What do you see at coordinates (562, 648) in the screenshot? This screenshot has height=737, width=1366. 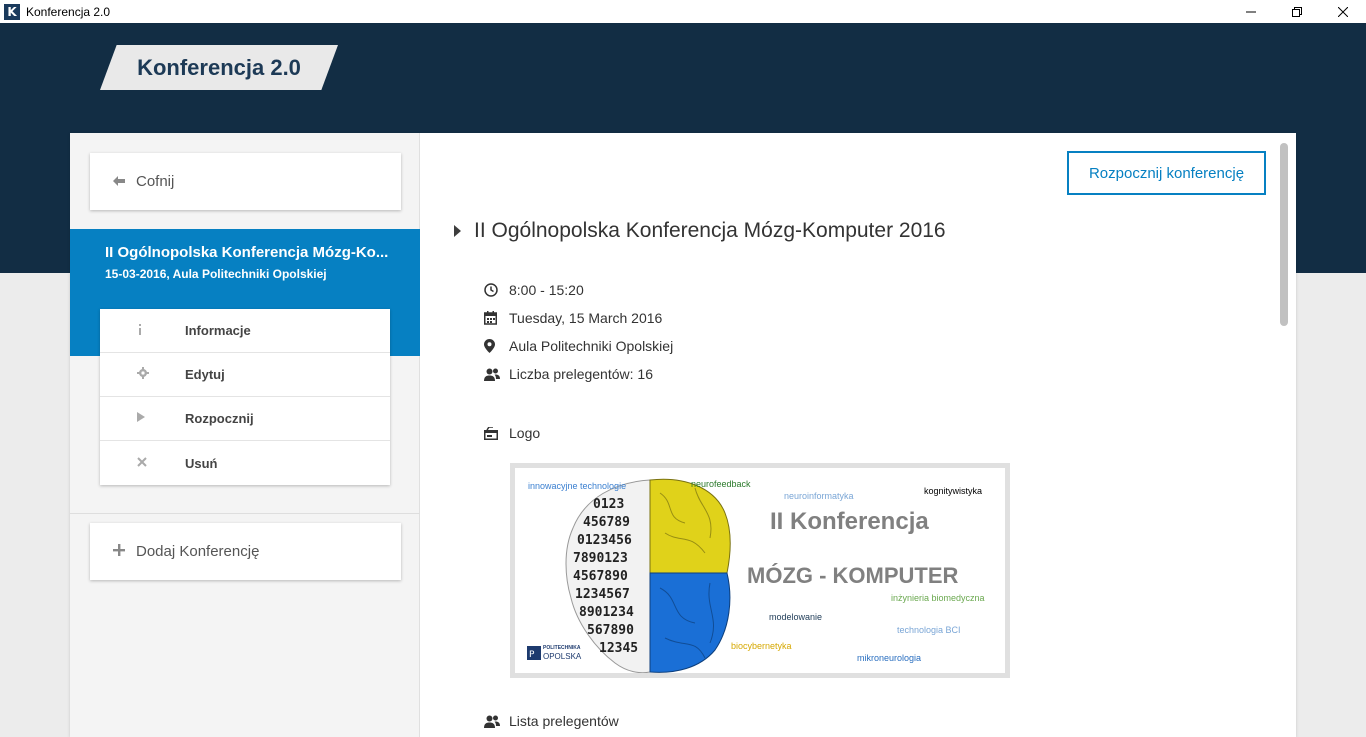 I see `logo-university: POLITECHNIKA` at bounding box center [562, 648].